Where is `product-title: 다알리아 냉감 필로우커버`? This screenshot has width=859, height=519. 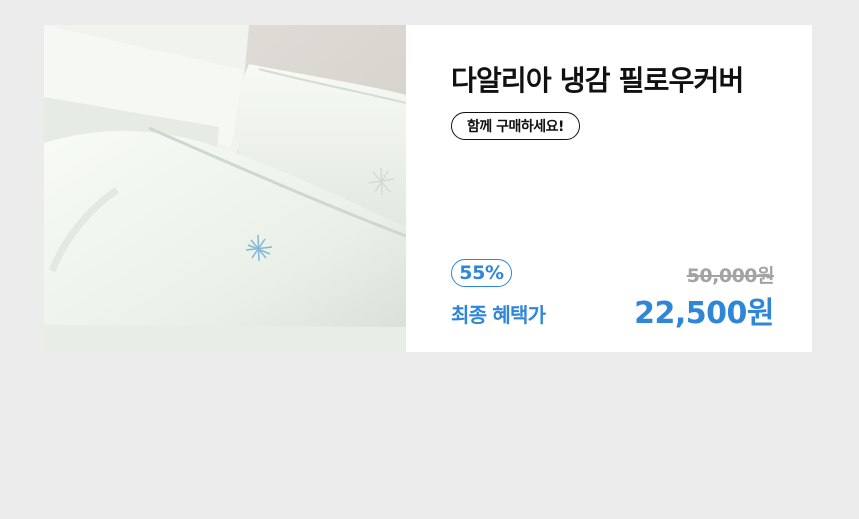 product-title: 다알리아 냉감 필로우커버 is located at coordinates (597, 81).